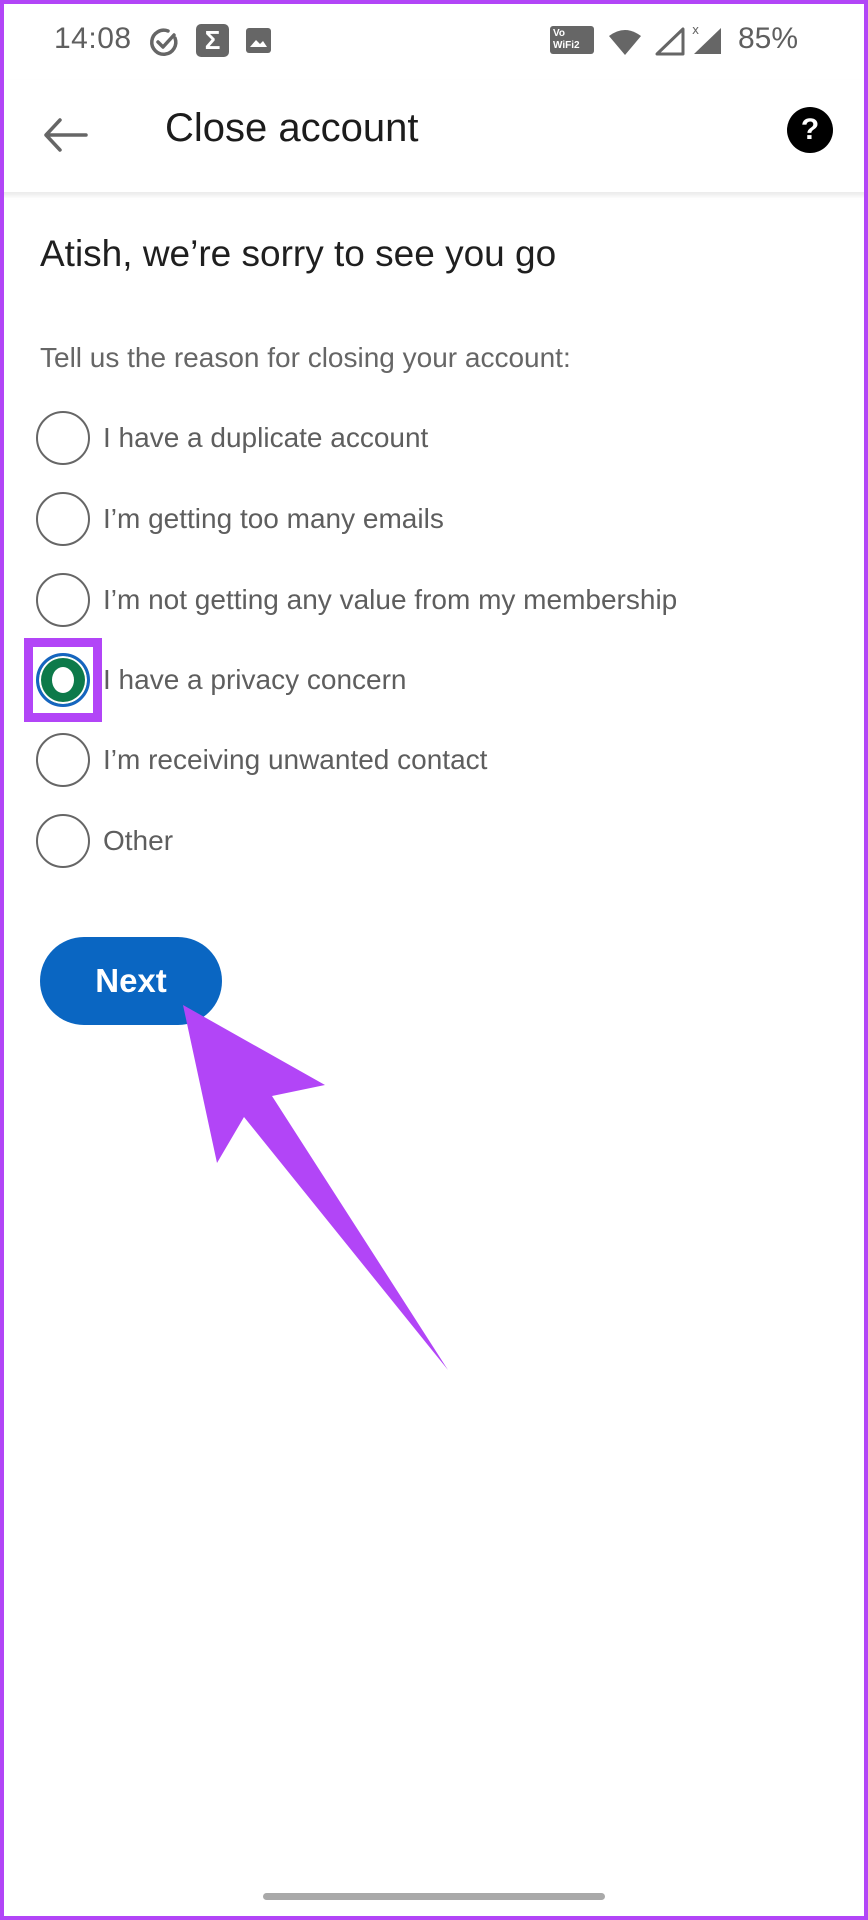 This screenshot has width=868, height=1920. Describe the element at coordinates (63, 680) in the screenshot. I see `annotation-highlight-box` at that location.